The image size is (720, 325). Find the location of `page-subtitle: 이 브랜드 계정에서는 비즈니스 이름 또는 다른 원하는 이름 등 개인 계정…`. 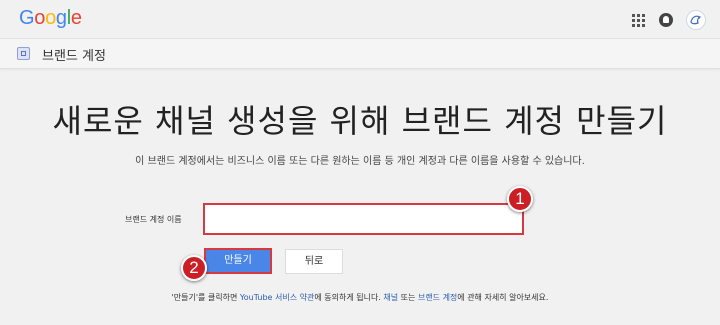

page-subtitle: 이 브랜드 계정에서는 비즈니스 이름 또는 다른 원하는 이름 등 개인 계정… is located at coordinates (360, 161).